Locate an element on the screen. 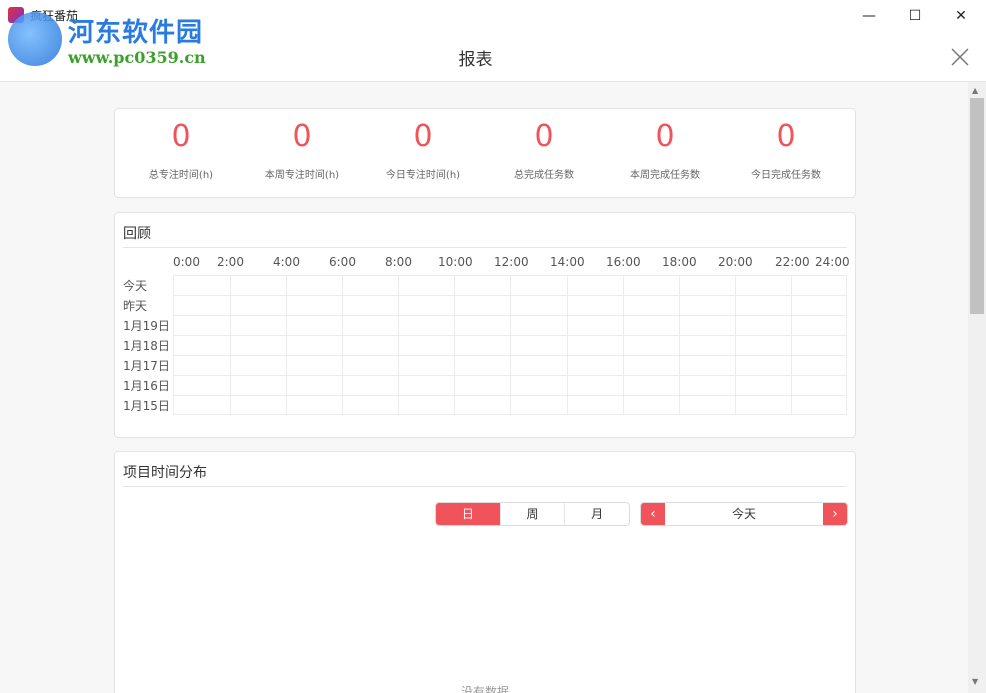 This screenshot has width=986, height=693. review-title: 回顾 is located at coordinates (137, 234).